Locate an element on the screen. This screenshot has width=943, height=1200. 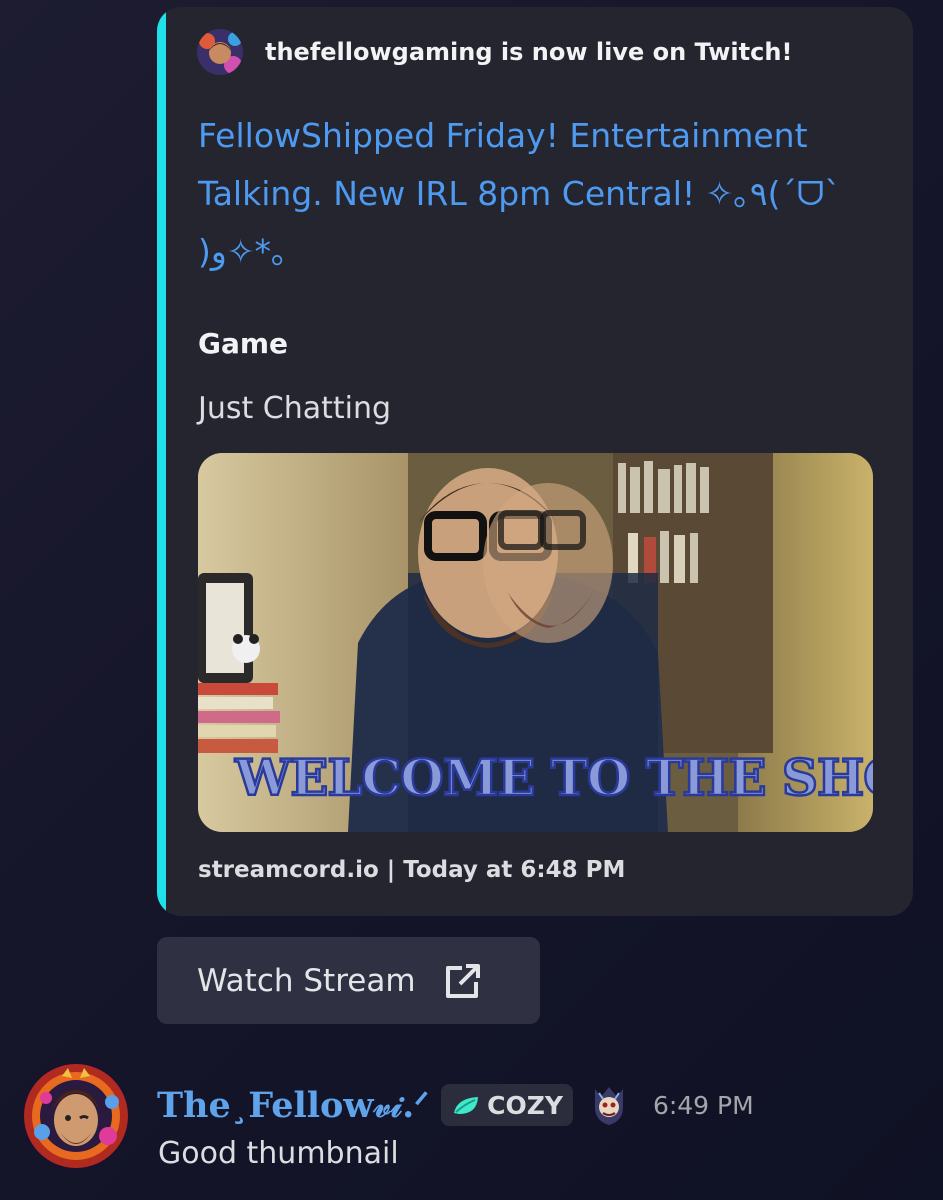
leaf-icon is located at coordinates (466, 1105).